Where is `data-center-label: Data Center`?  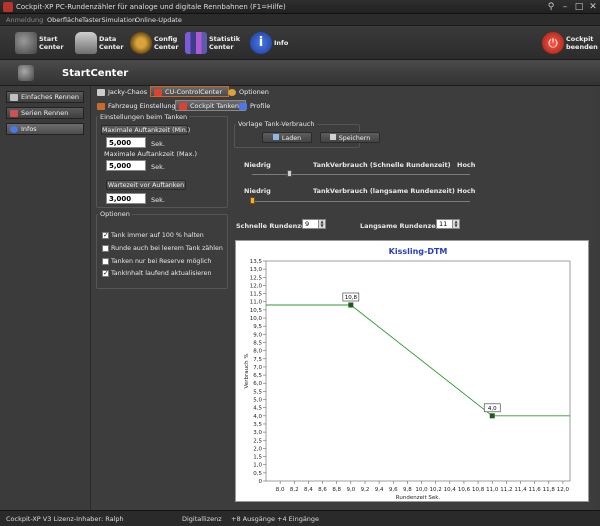
data-center-label: Data Center is located at coordinates (111, 43).